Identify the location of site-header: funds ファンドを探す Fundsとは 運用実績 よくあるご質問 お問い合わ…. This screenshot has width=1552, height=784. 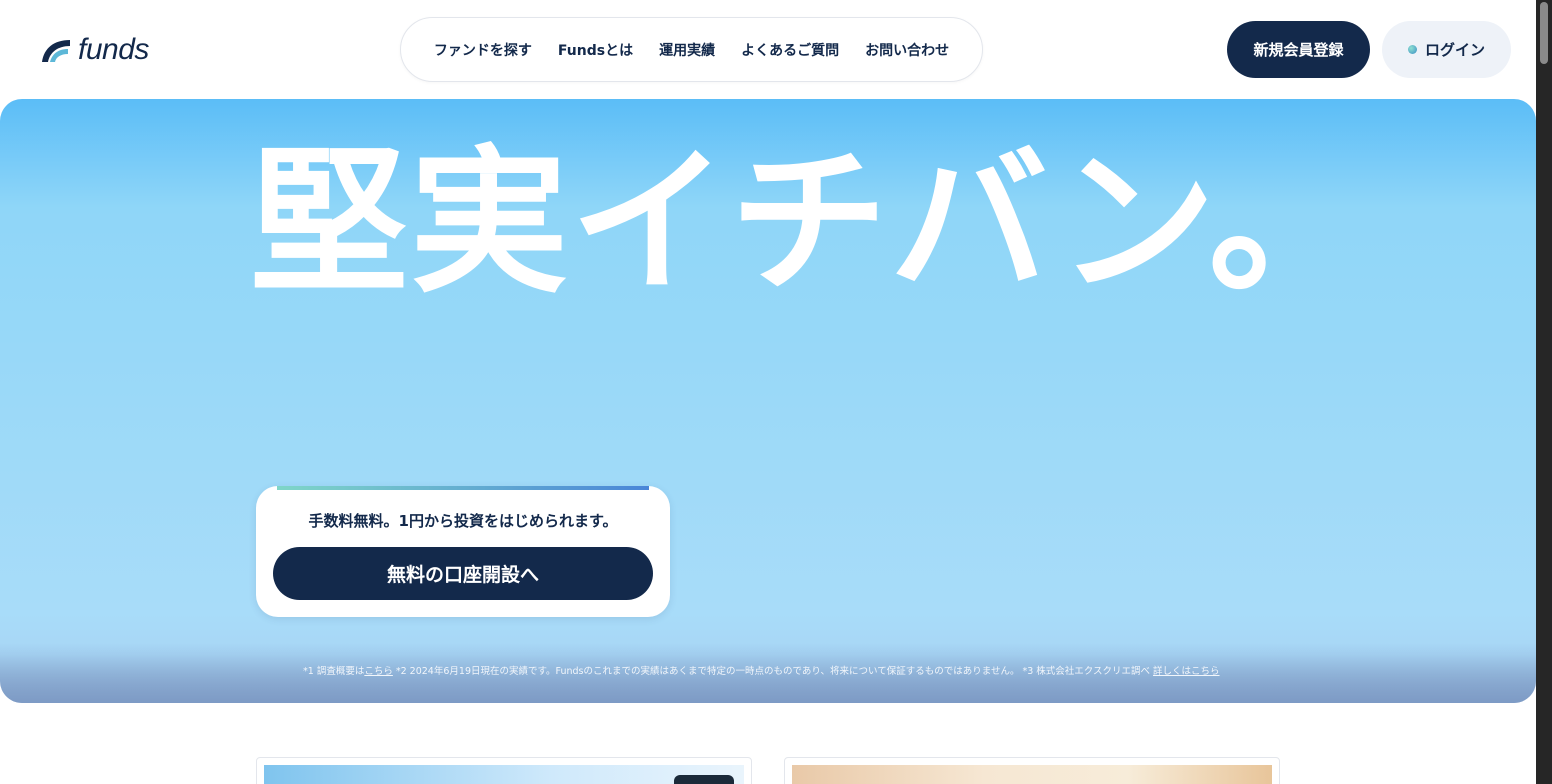
(768, 49).